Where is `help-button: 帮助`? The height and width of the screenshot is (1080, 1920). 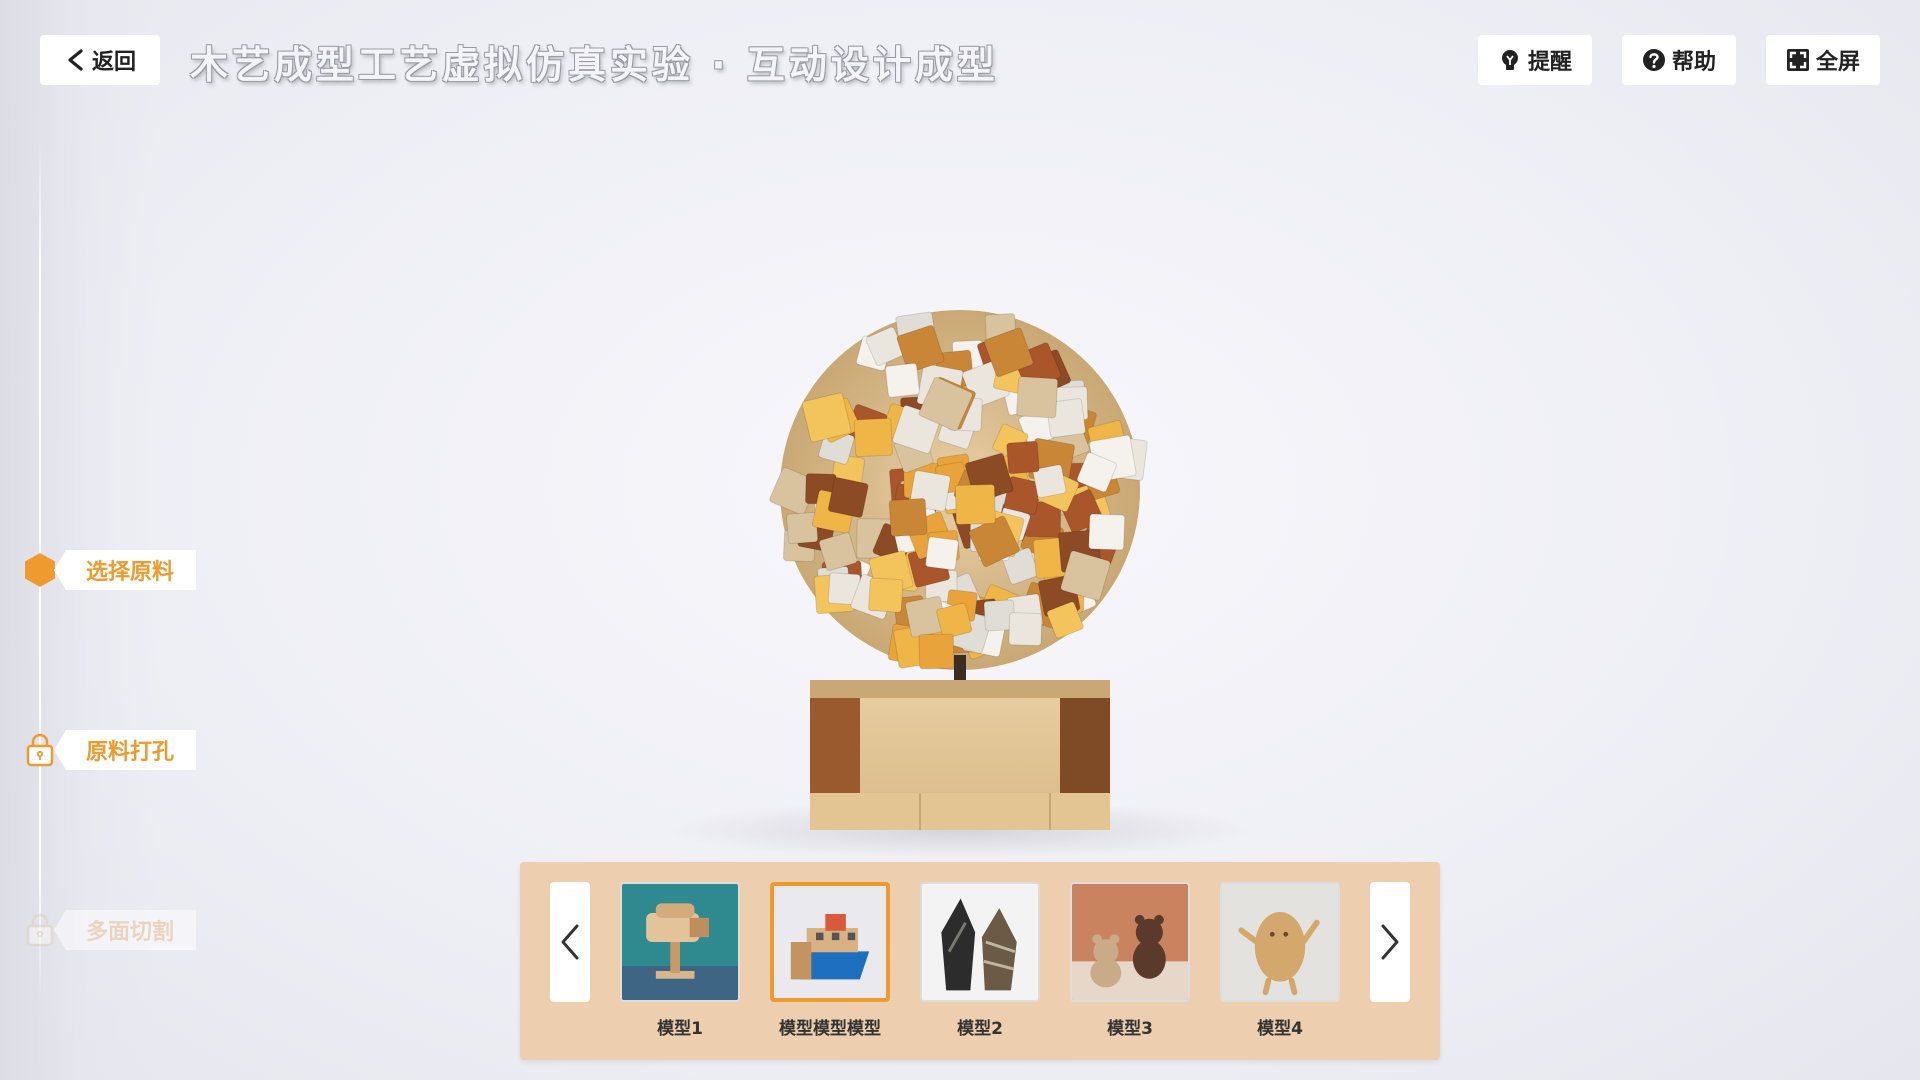
help-button: 帮助 is located at coordinates (1678, 60).